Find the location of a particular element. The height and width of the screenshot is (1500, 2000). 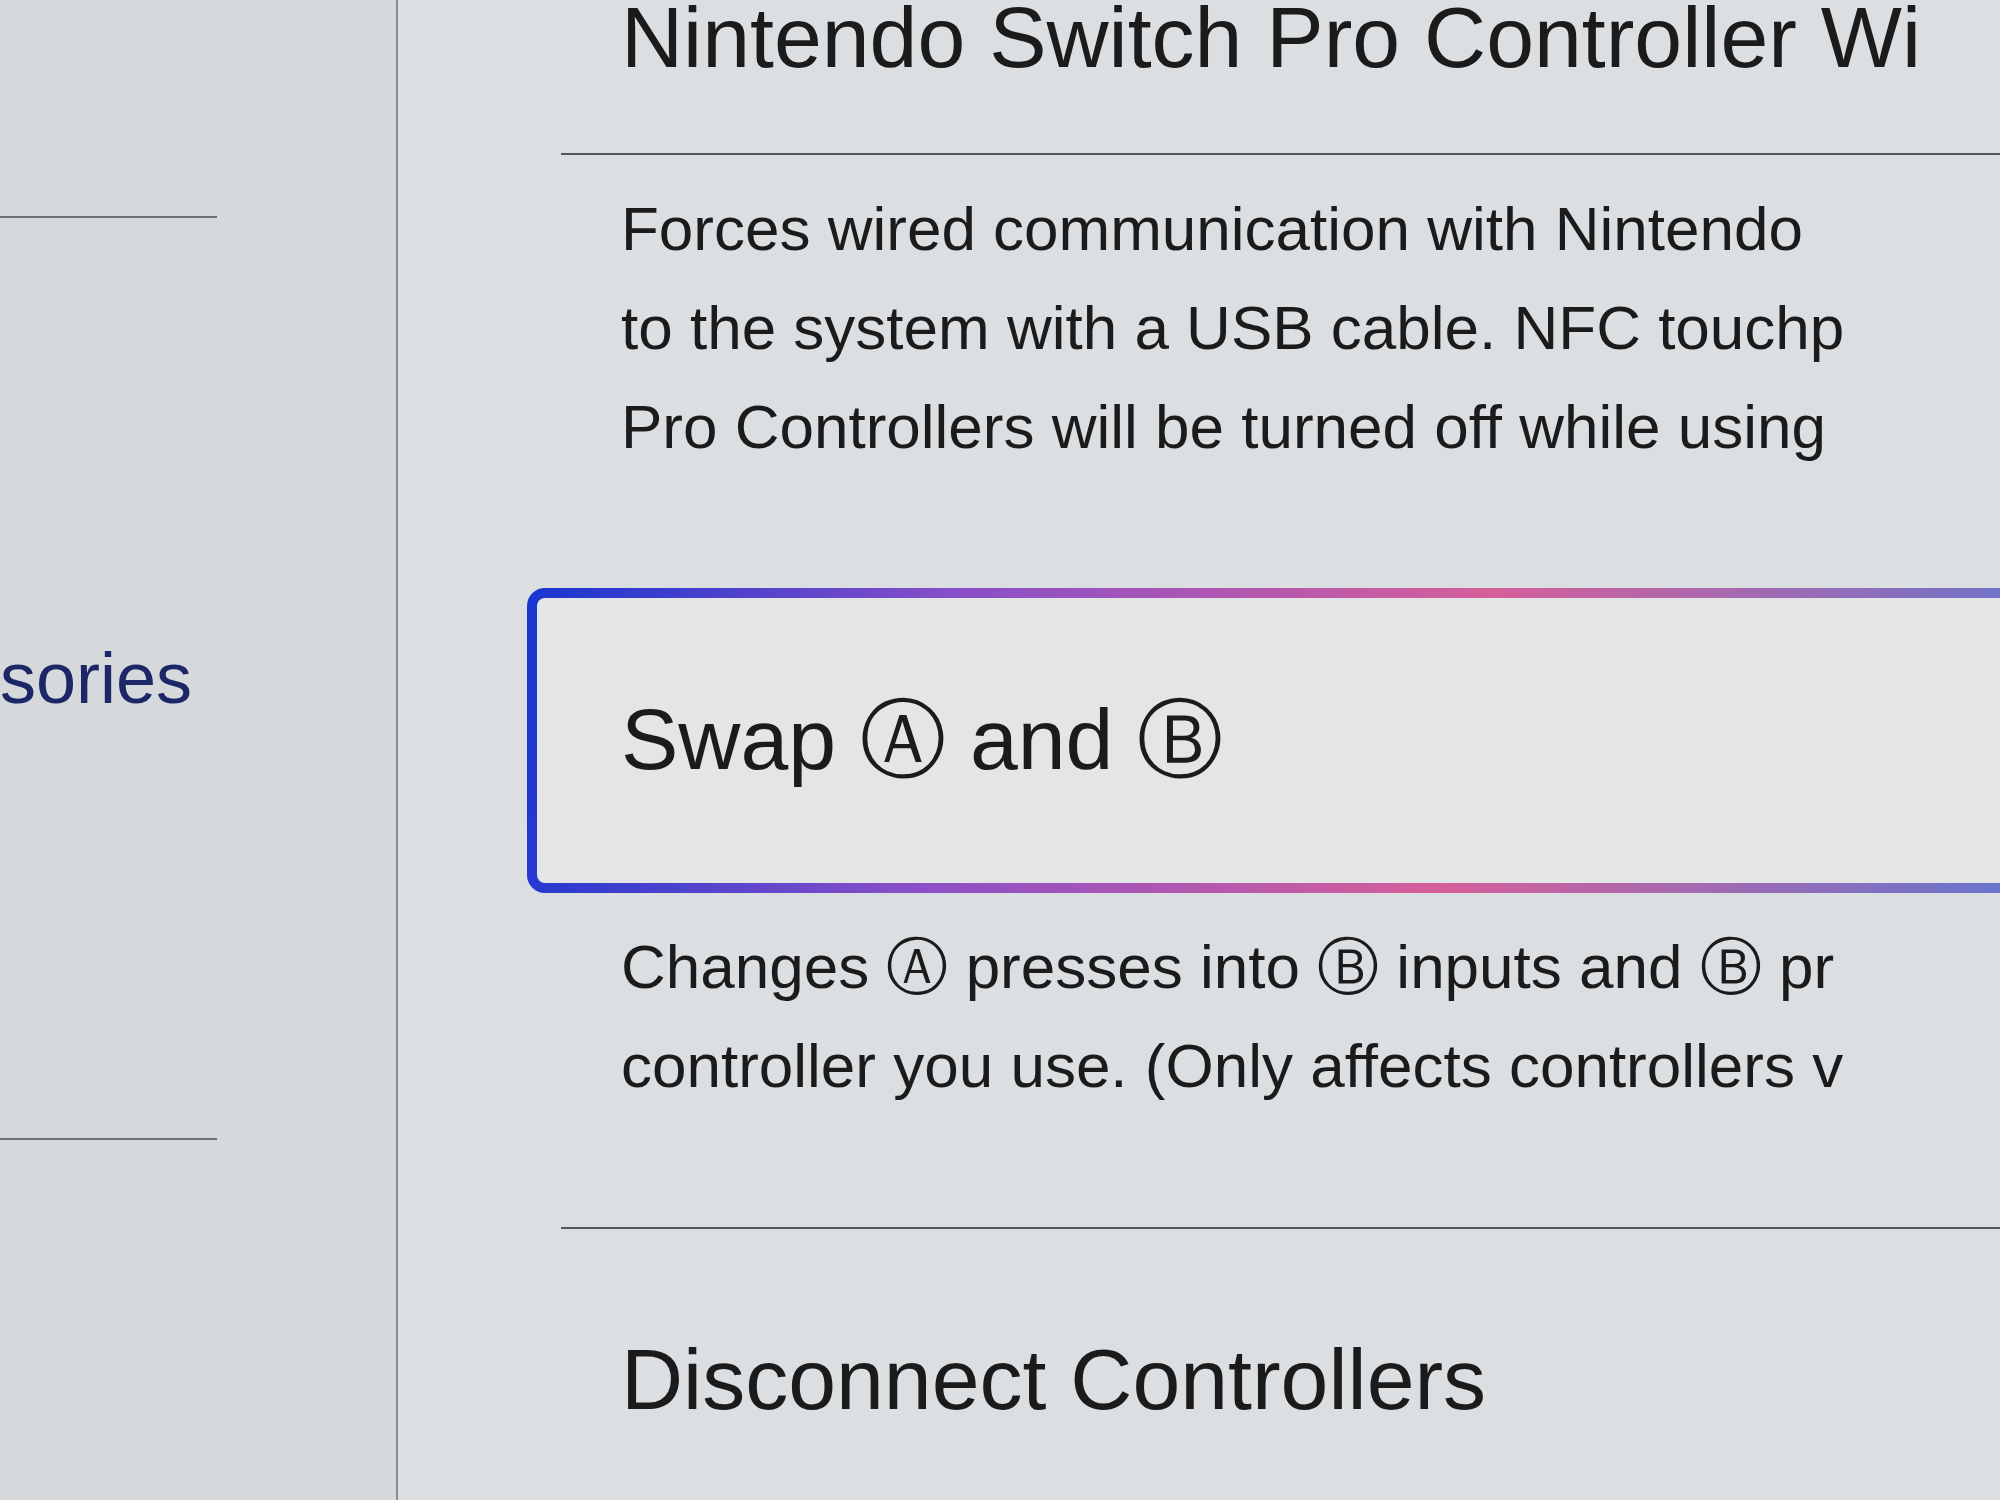

settings-item: Nintendo Switch Pro Controller Wi is located at coordinates (1280, 77).